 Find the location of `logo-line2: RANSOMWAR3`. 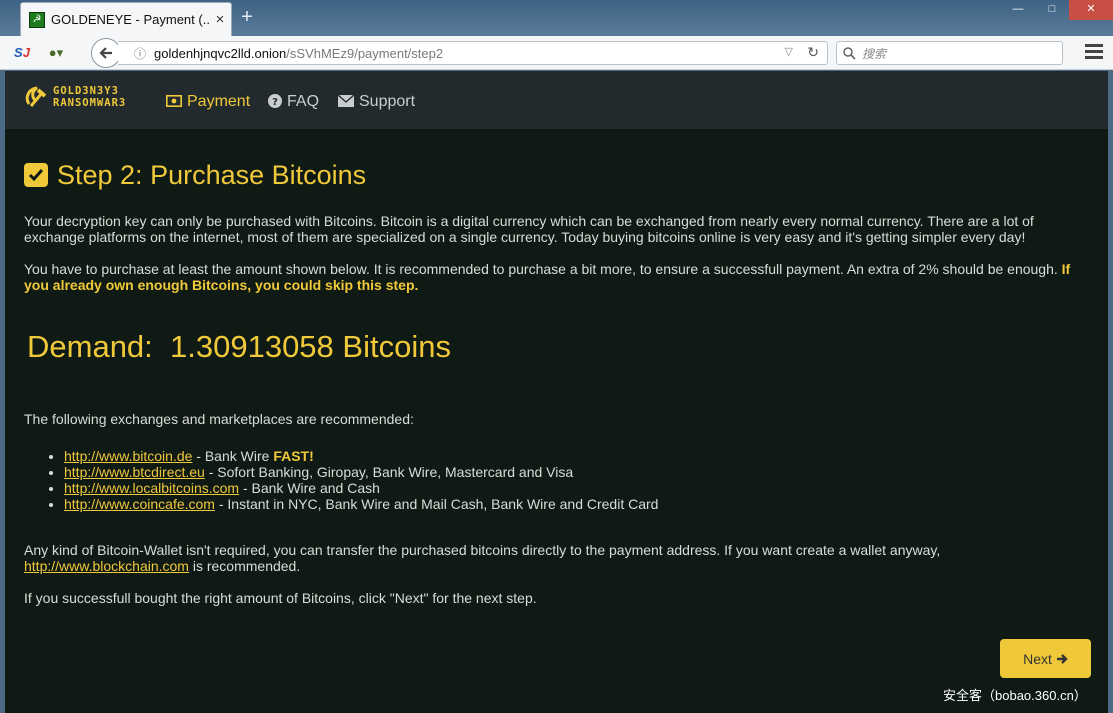

logo-line2: RANSOMWAR3 is located at coordinates (90, 103).